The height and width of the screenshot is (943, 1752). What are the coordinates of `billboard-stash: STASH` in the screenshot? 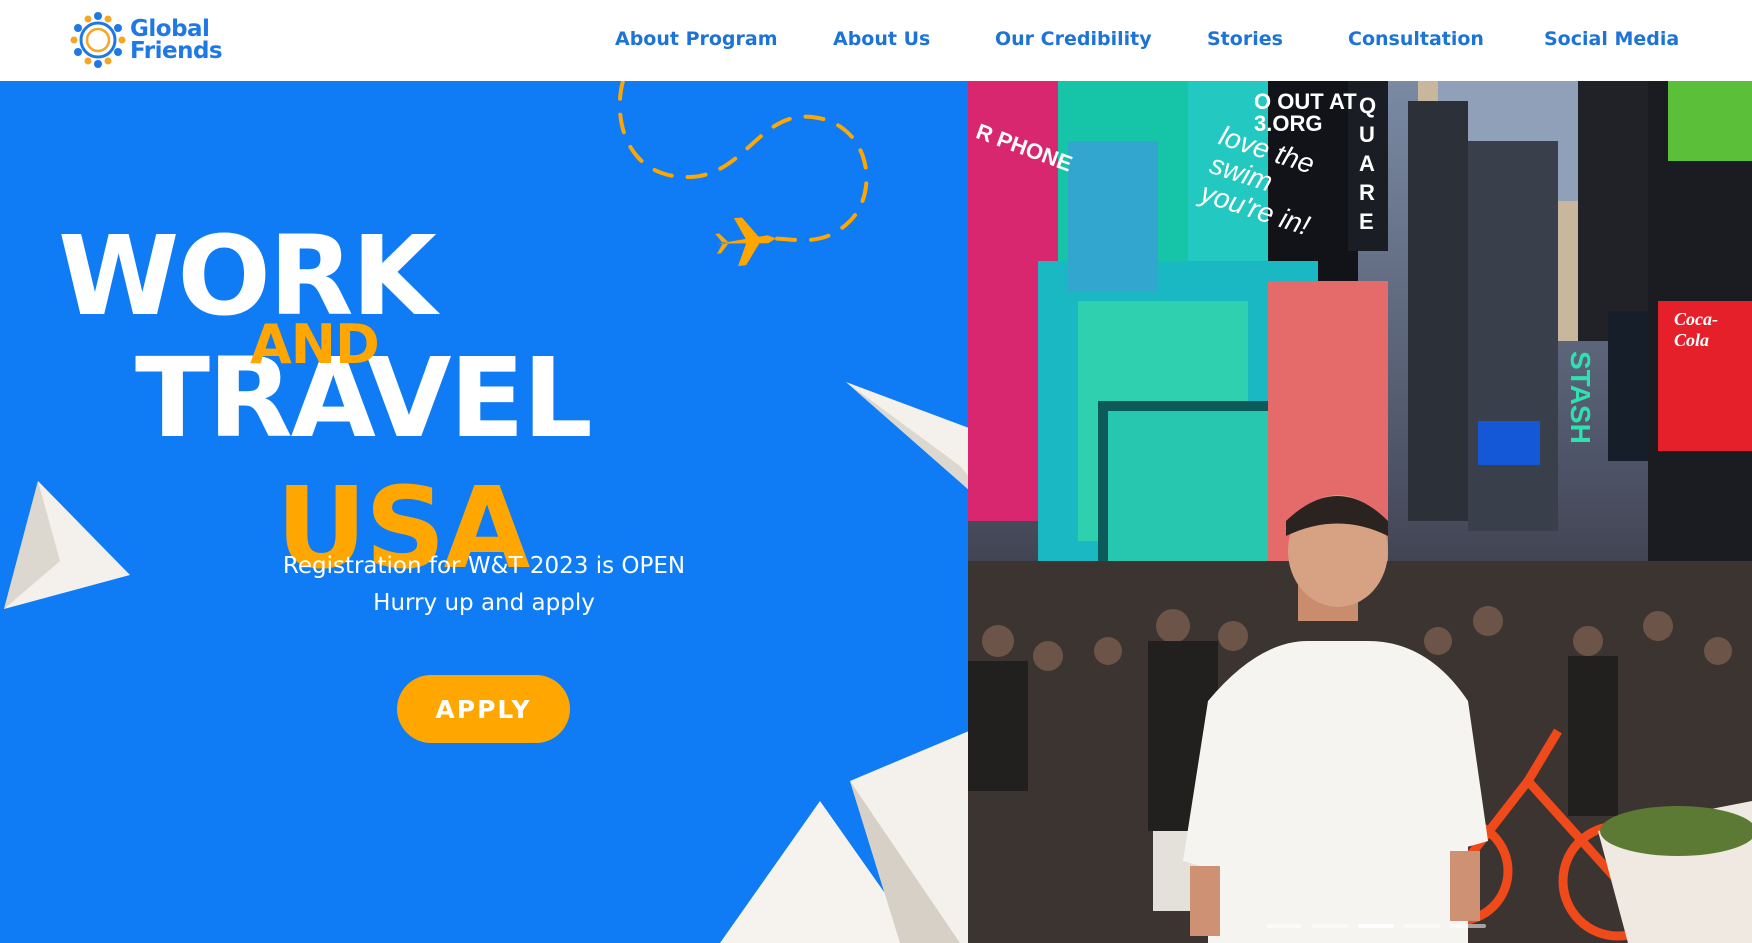 It's located at (1580, 397).